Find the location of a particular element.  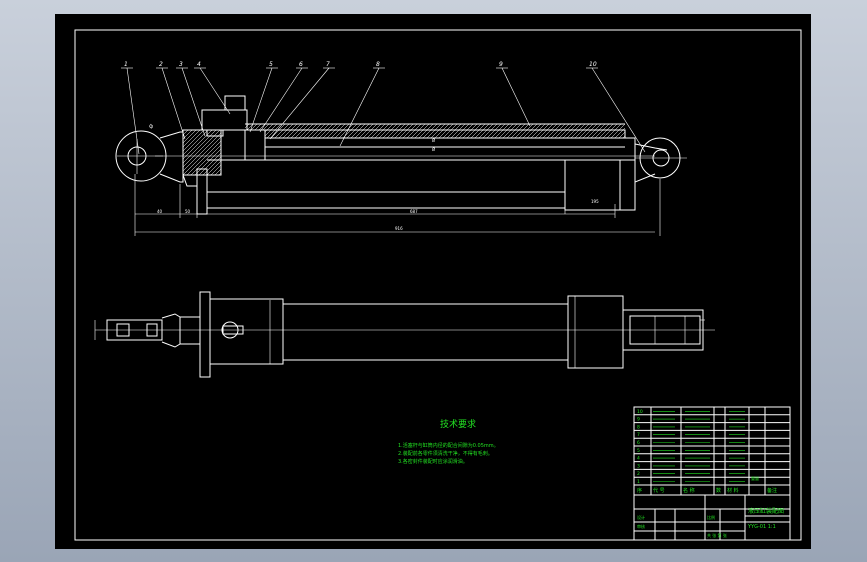

hdr-note: 备注 is located at coordinates (772, 490).